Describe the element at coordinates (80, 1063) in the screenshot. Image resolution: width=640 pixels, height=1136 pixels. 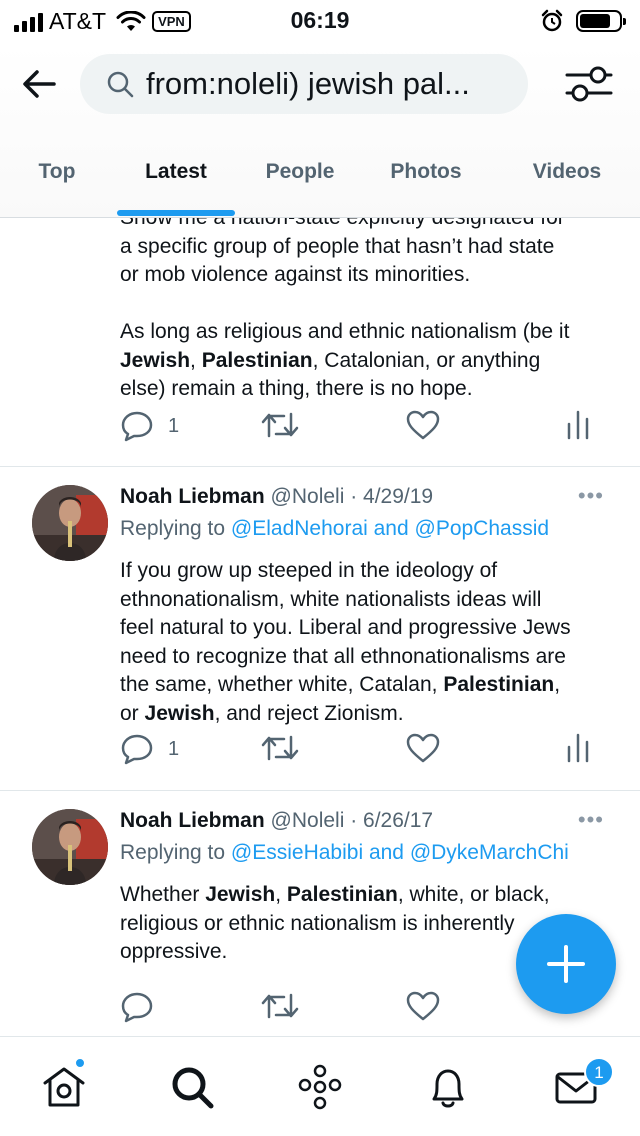
I see `home-notification-dot` at that location.